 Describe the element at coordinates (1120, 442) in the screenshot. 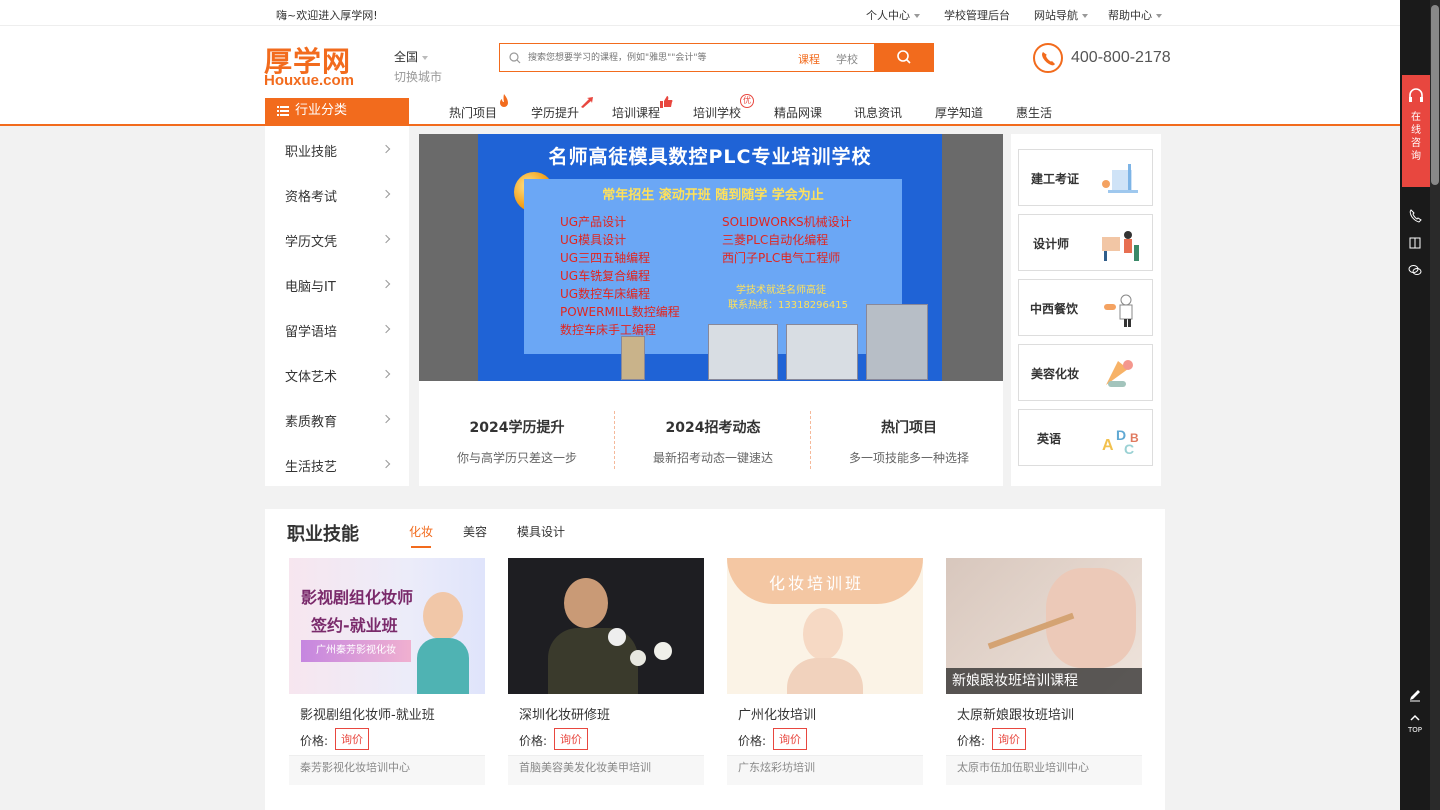

I see `abc-blocks-icon: ADCB` at that location.